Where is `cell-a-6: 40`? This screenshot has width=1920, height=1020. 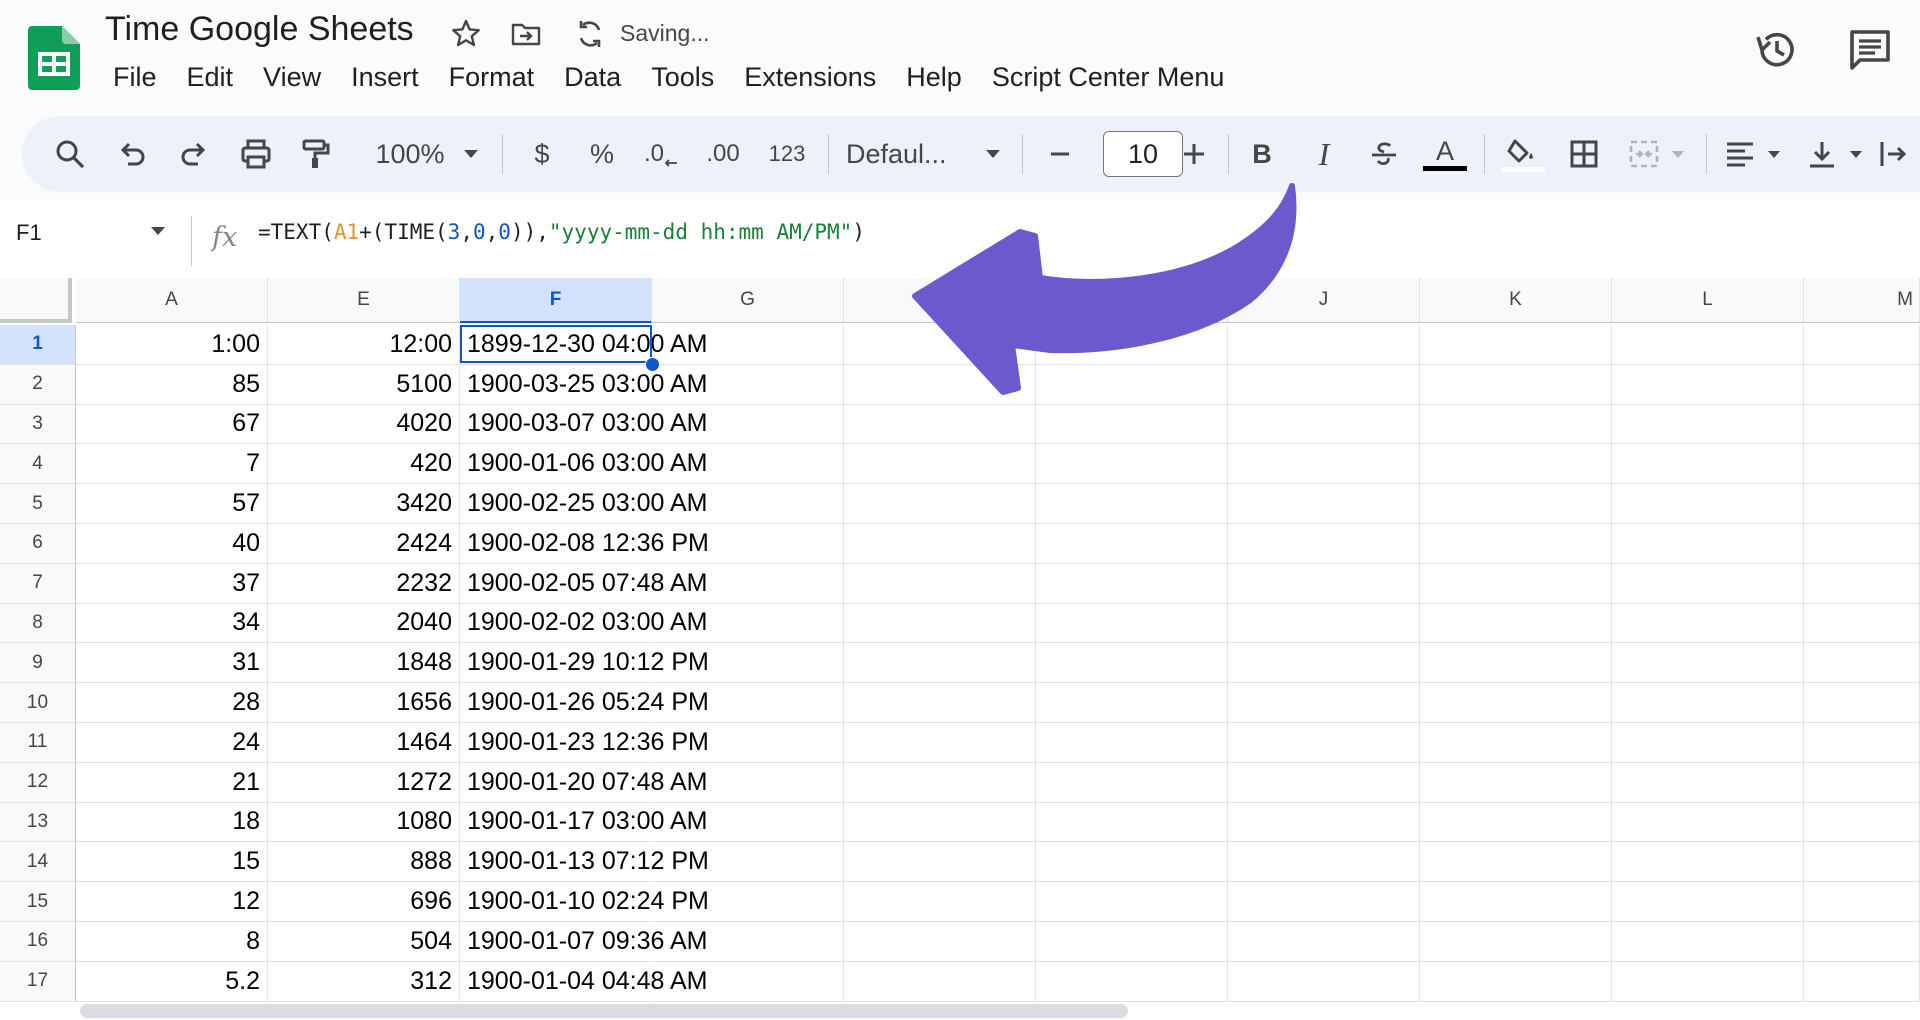
cell-a-6: 40 is located at coordinates (172, 544).